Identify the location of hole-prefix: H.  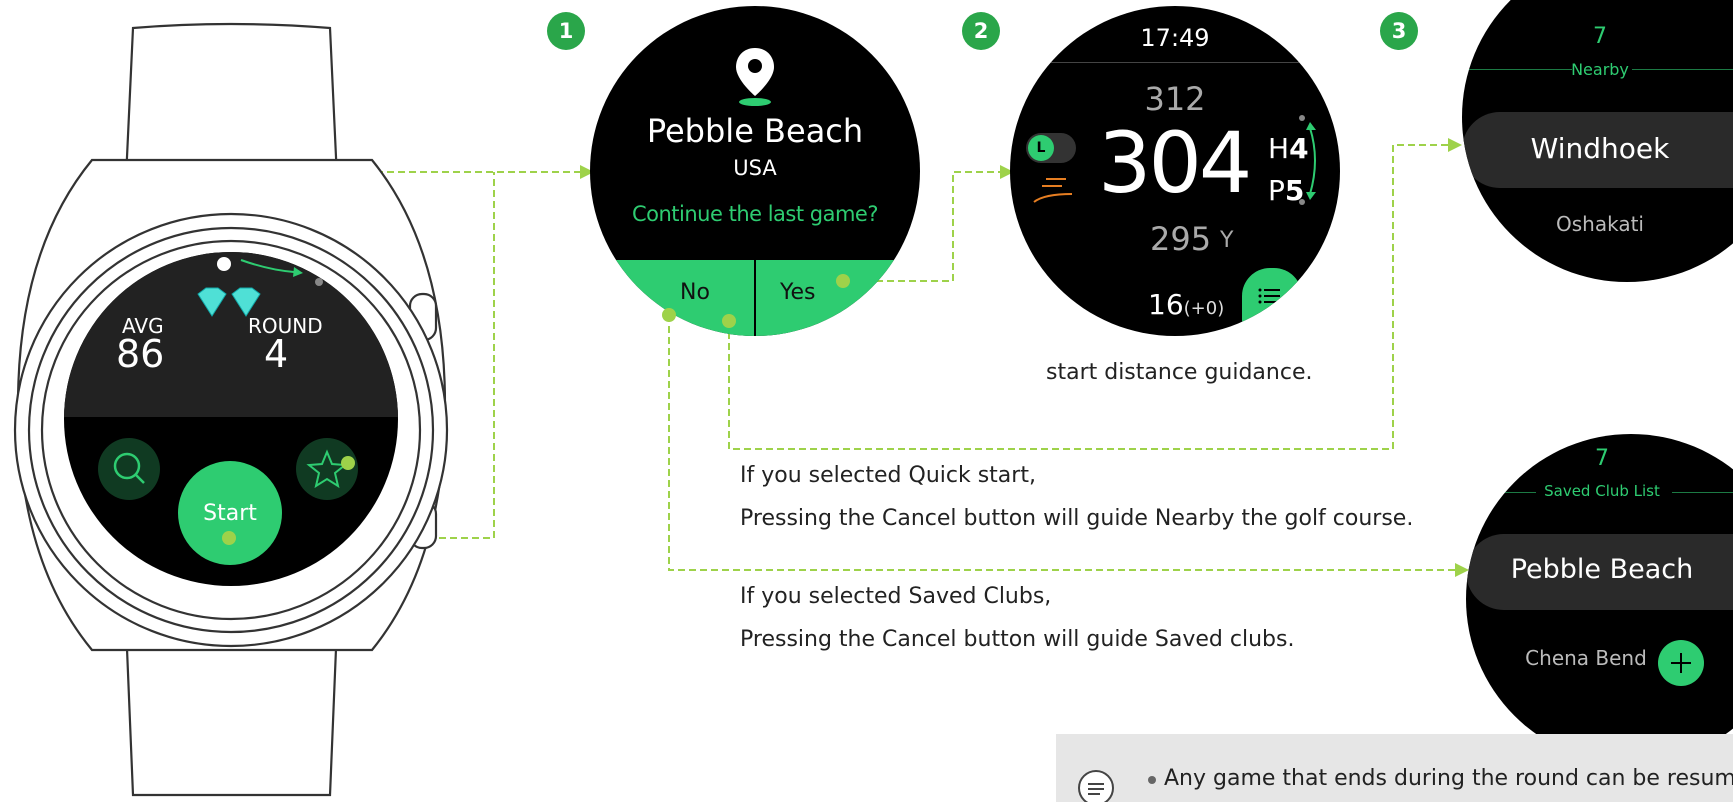
(1279, 148).